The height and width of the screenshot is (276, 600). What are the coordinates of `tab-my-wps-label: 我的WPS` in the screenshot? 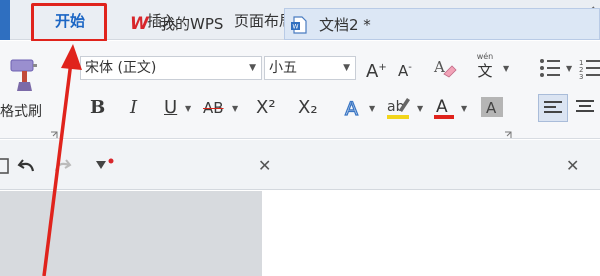 It's located at (192, 24).